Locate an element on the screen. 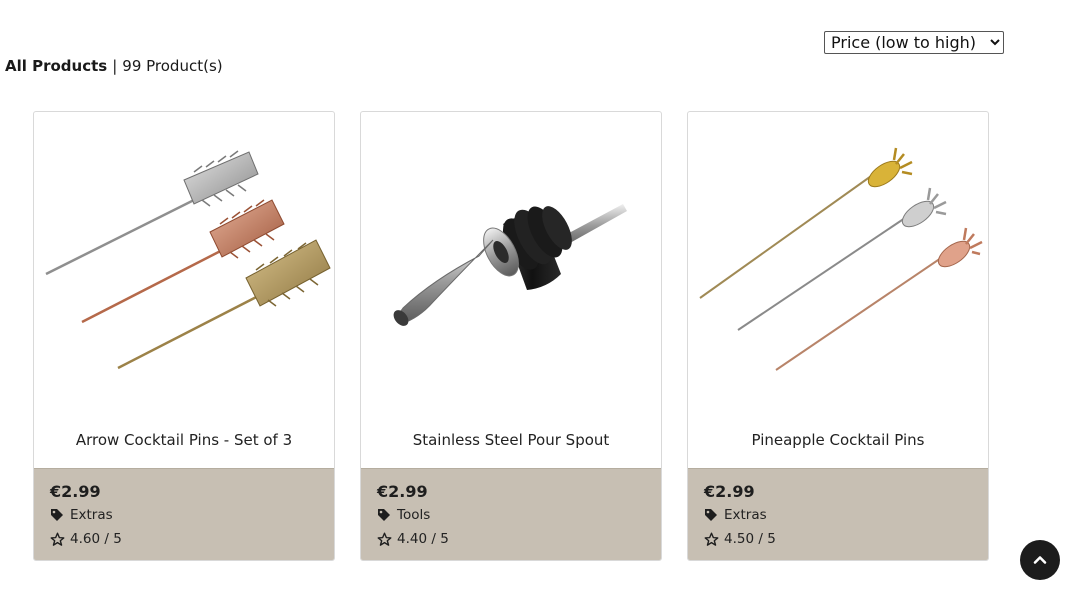 Image resolution: width=1071 pixels, height=590 pixels. sort-select: Price (low to high) is located at coordinates (914, 42).